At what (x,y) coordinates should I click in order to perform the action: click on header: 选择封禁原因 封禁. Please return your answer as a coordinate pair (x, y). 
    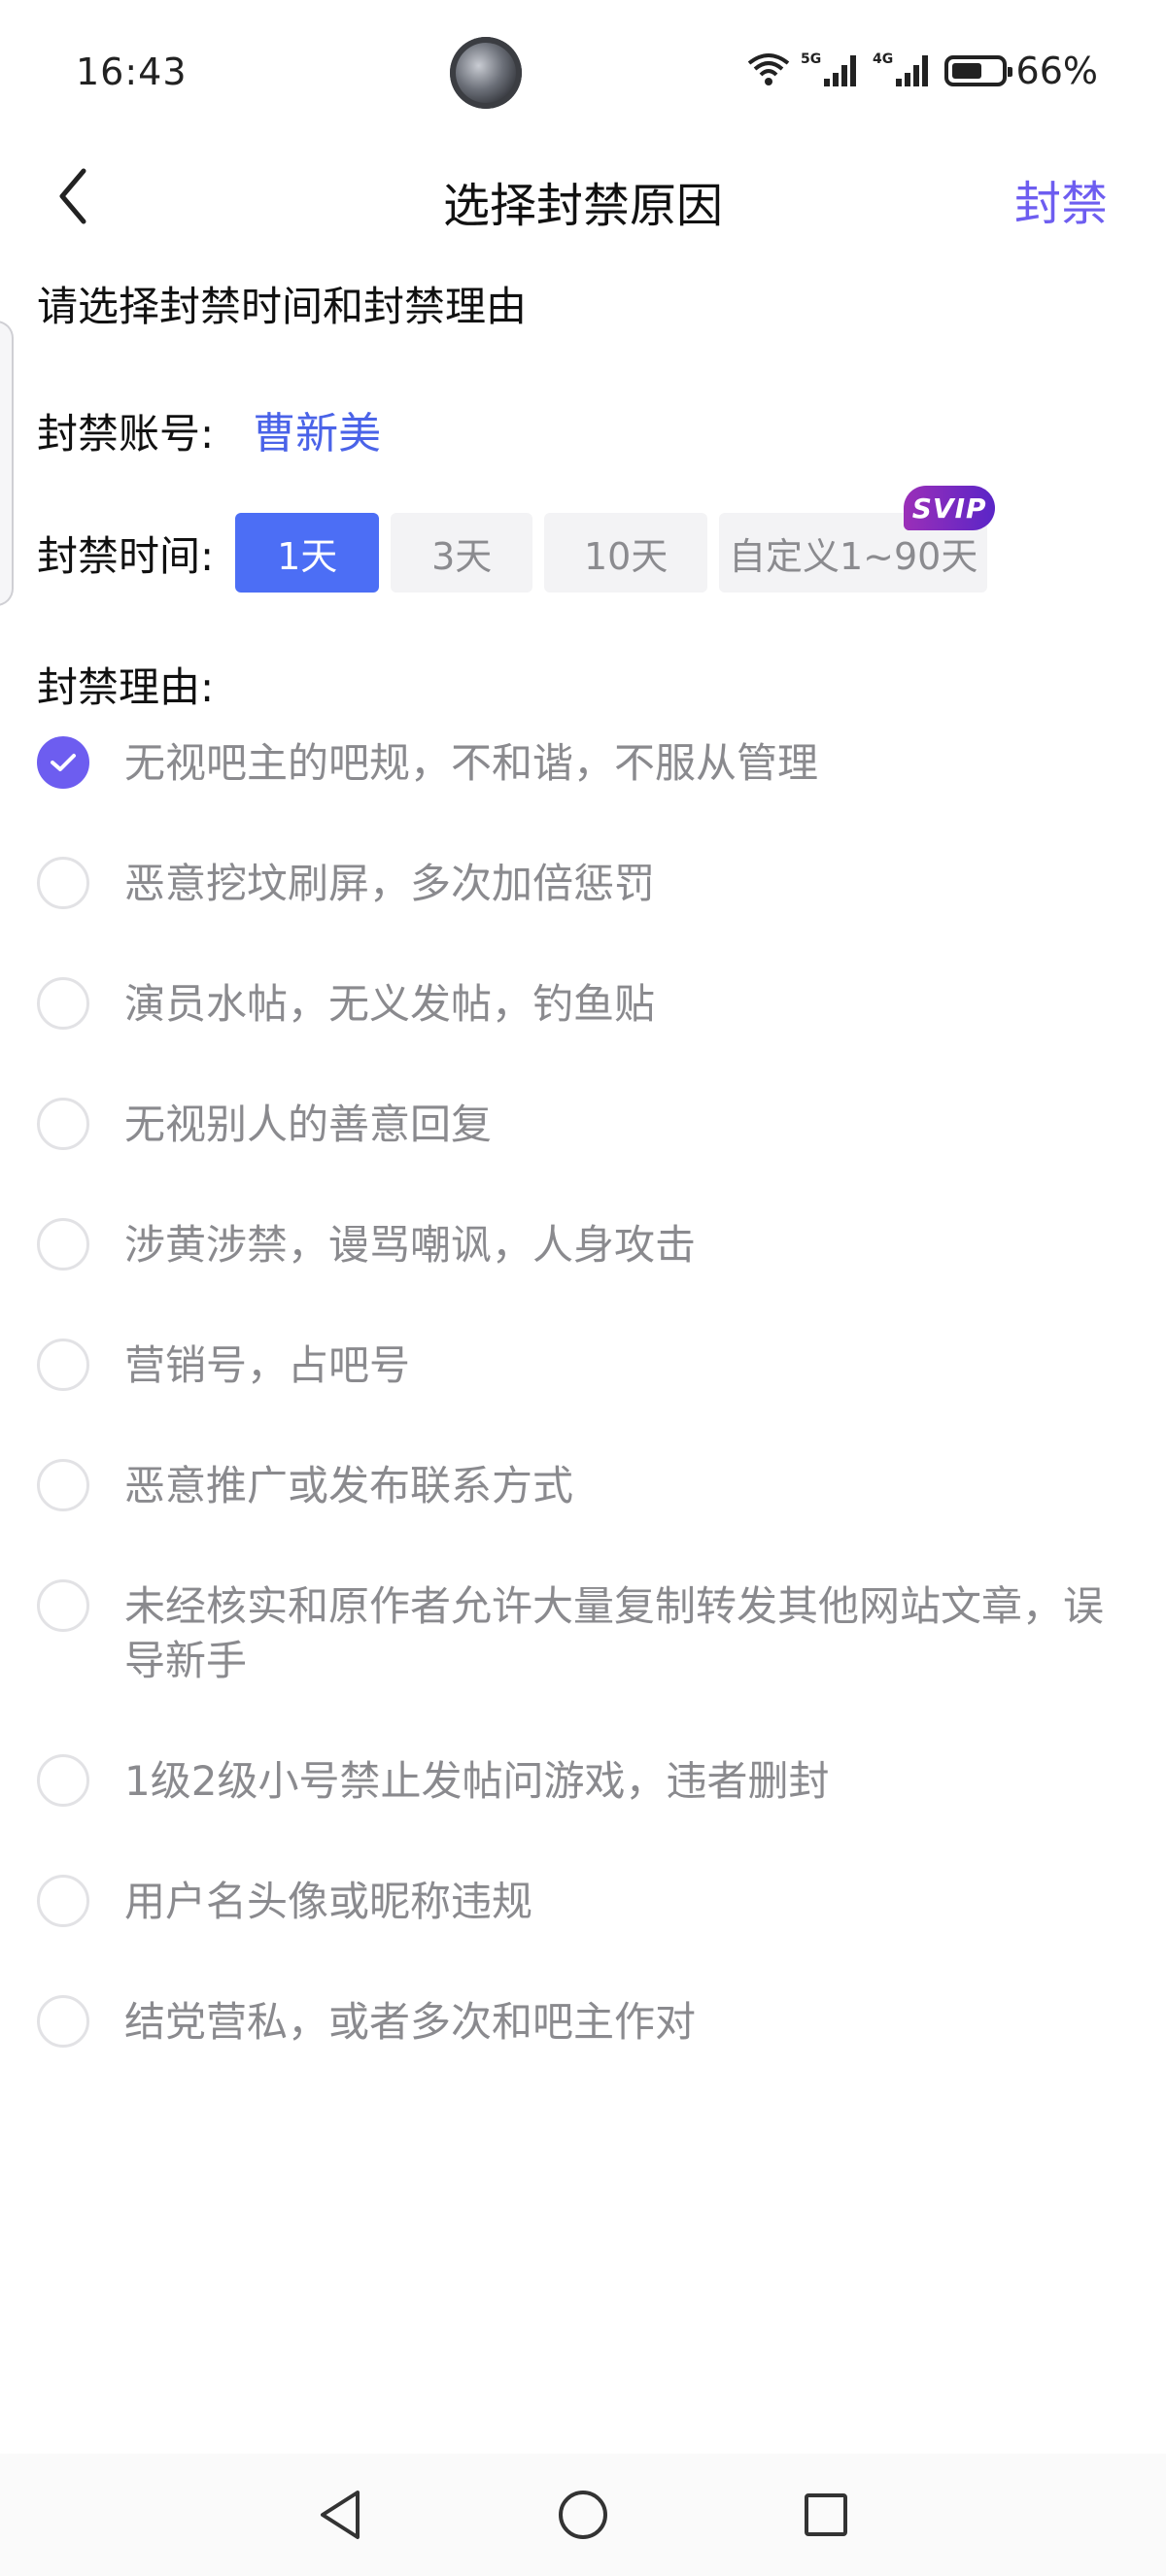
    Looking at the image, I should click on (583, 196).